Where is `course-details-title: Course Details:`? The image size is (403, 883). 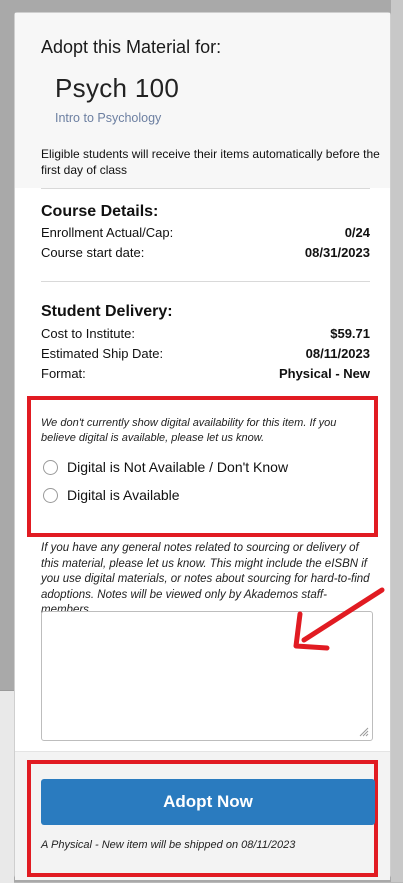 course-details-title: Course Details: is located at coordinates (100, 211).